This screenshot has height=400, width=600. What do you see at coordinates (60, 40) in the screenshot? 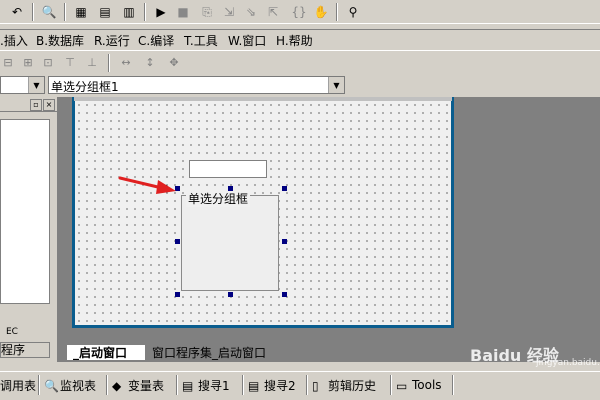
I see `menu-database: B.数据库` at bounding box center [60, 40].